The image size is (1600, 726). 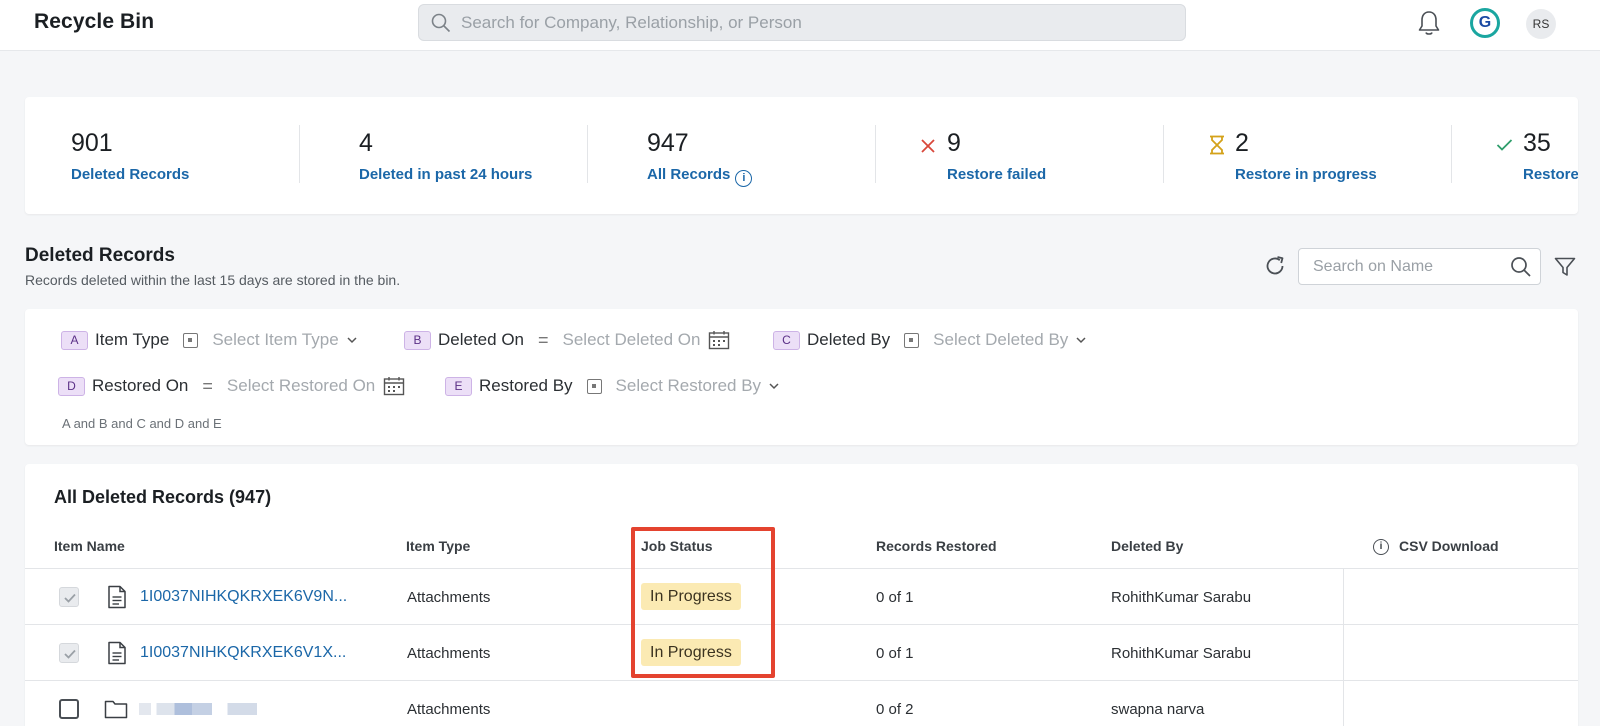 What do you see at coordinates (668, 143) in the screenshot?
I see `stat-value: 947` at bounding box center [668, 143].